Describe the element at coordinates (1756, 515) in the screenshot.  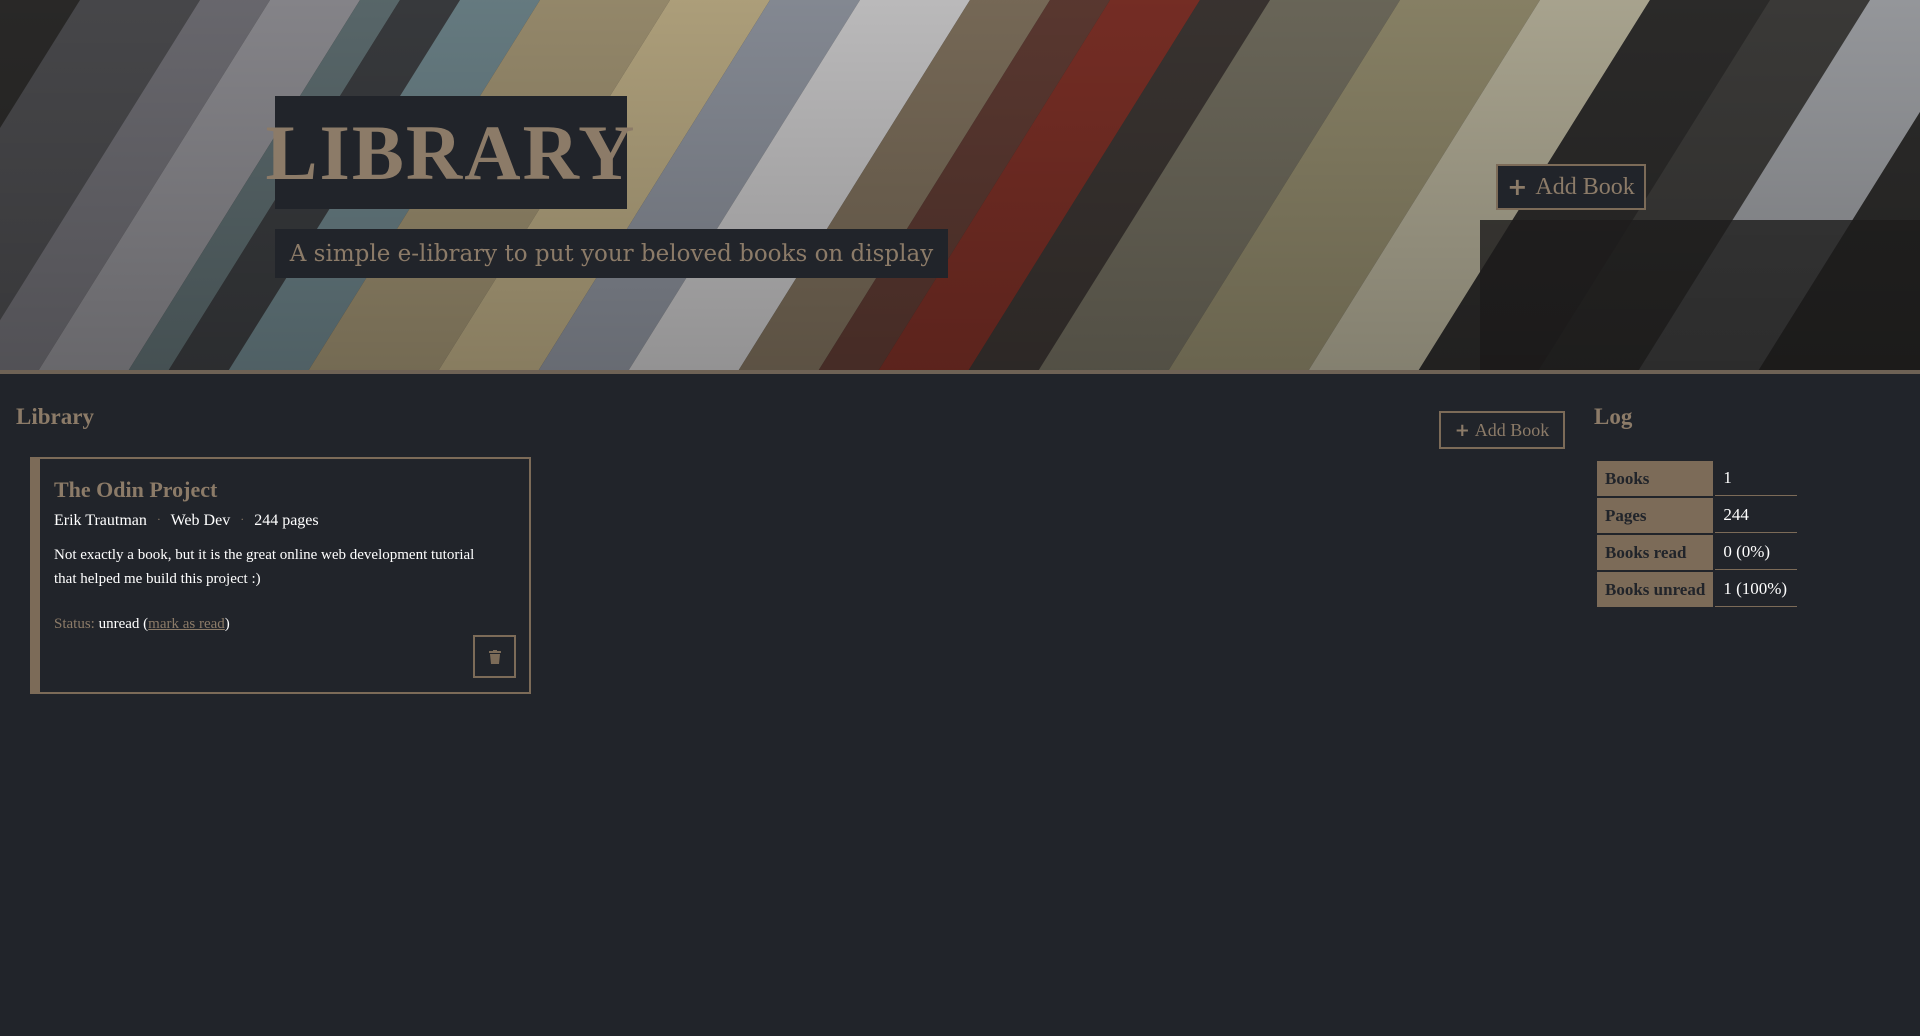
I see `log-value: 244` at that location.